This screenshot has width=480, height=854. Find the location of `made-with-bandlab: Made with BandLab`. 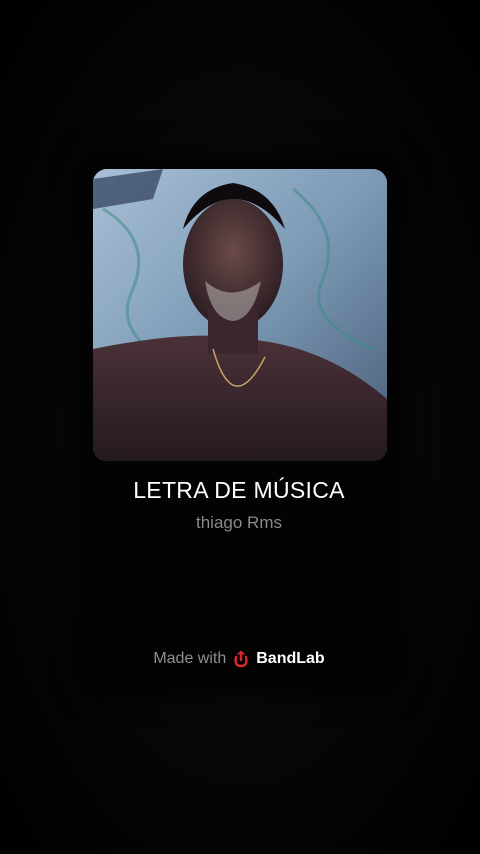

made-with-bandlab: Made with BandLab is located at coordinates (239, 659).